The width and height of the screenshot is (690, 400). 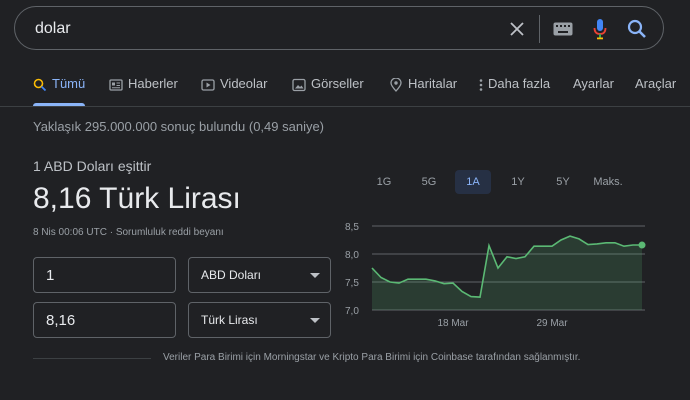 I want to click on tab-label: Videolar, so click(x=244, y=83).